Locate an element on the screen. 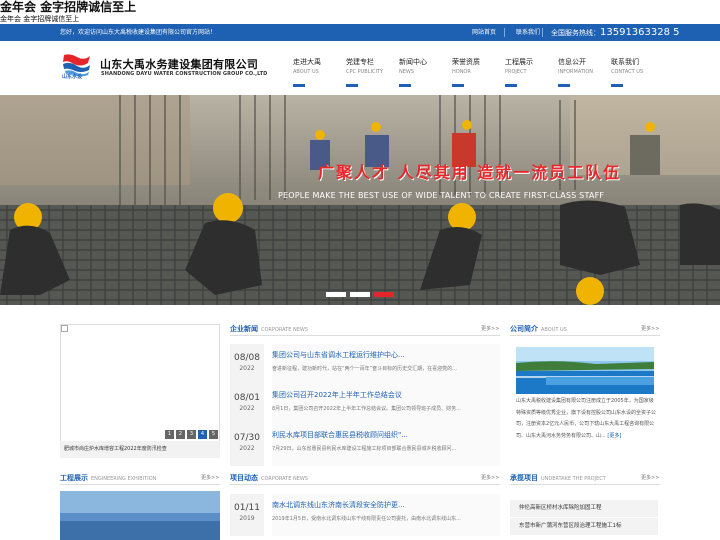 This screenshot has width=720, height=540. pager-button-active: 4 is located at coordinates (202, 434).